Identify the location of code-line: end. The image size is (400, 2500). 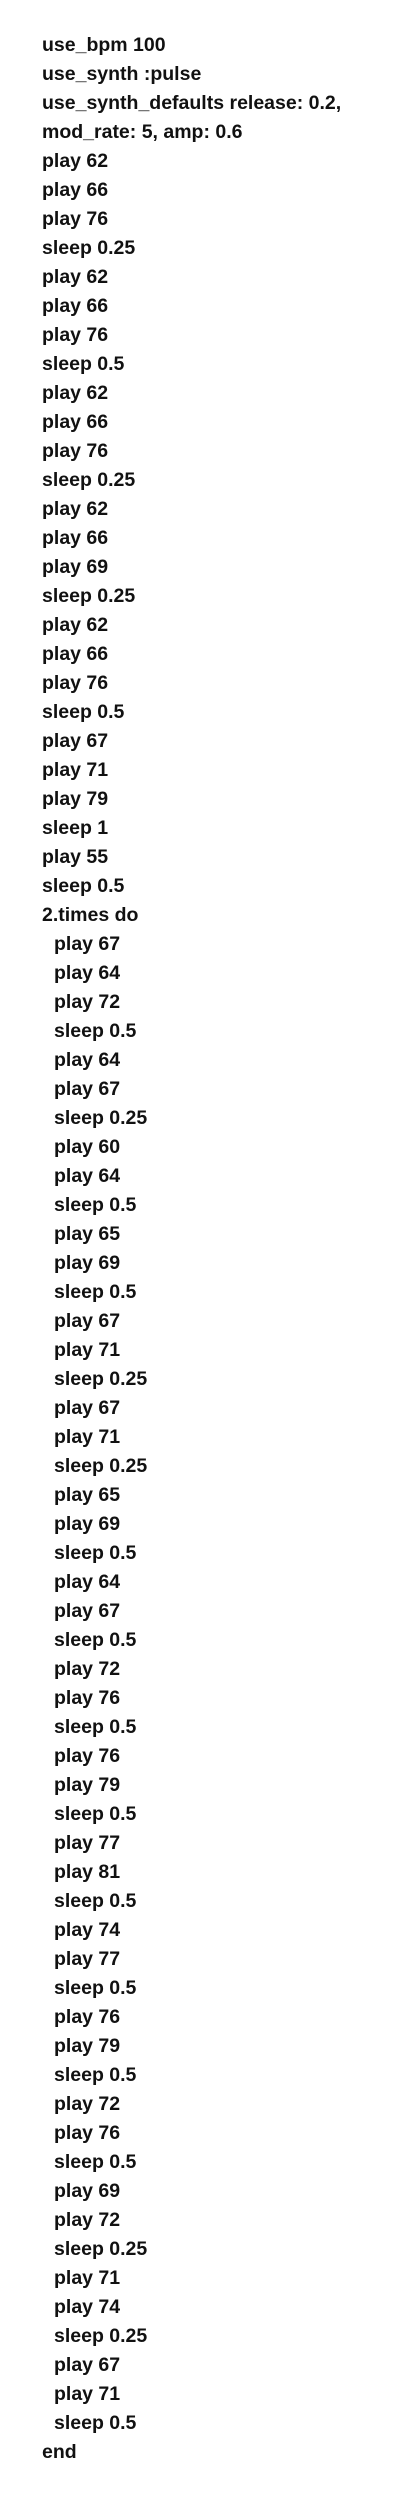
(59, 2452).